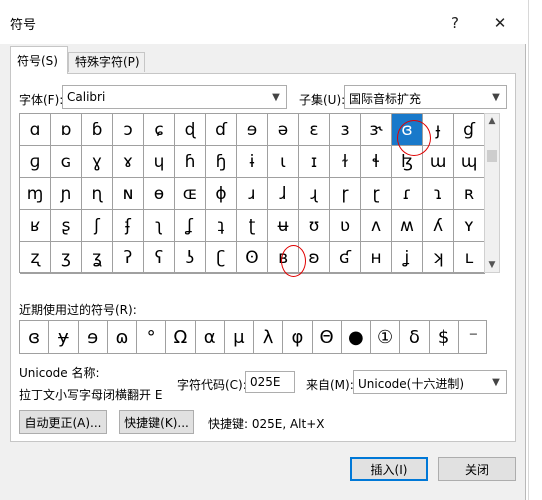  Describe the element at coordinates (356, 337) in the screenshot. I see `recent-symbol-cell: ●` at that location.